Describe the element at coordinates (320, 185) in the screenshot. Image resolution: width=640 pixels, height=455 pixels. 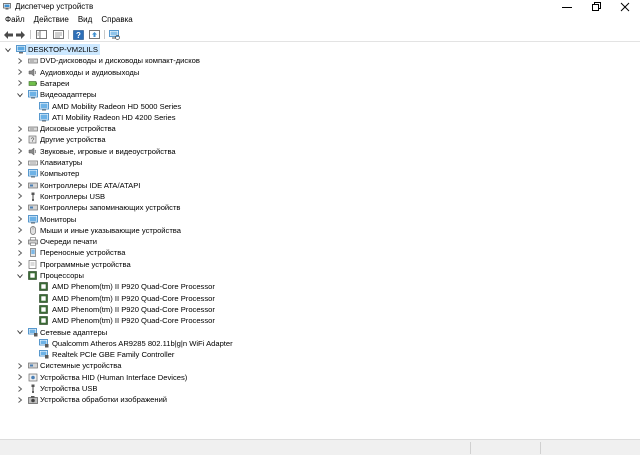
I see `tree-category: Контроллеры IDE ATA/ATAPI` at that location.